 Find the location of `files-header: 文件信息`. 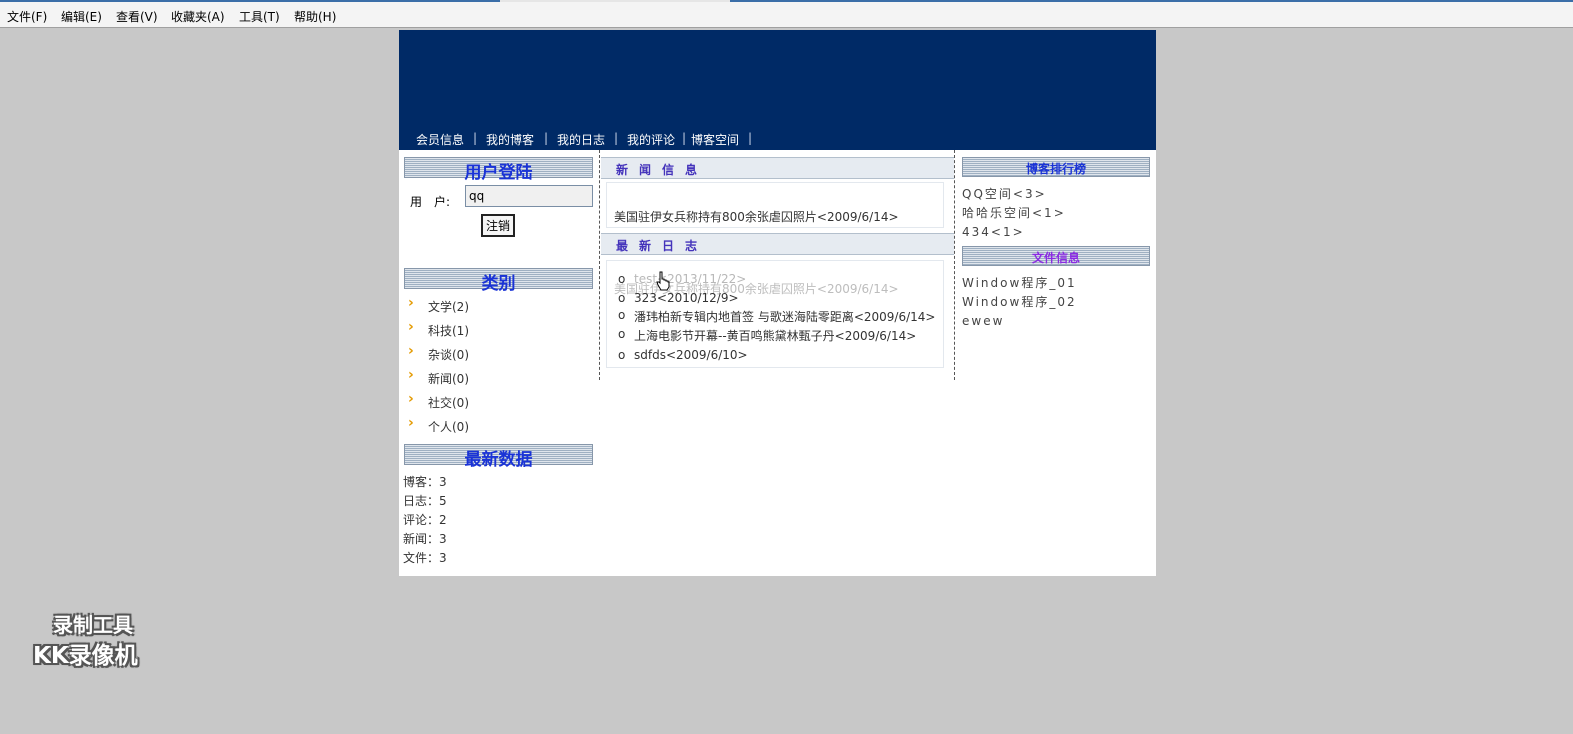

files-header: 文件信息 is located at coordinates (1056, 256).